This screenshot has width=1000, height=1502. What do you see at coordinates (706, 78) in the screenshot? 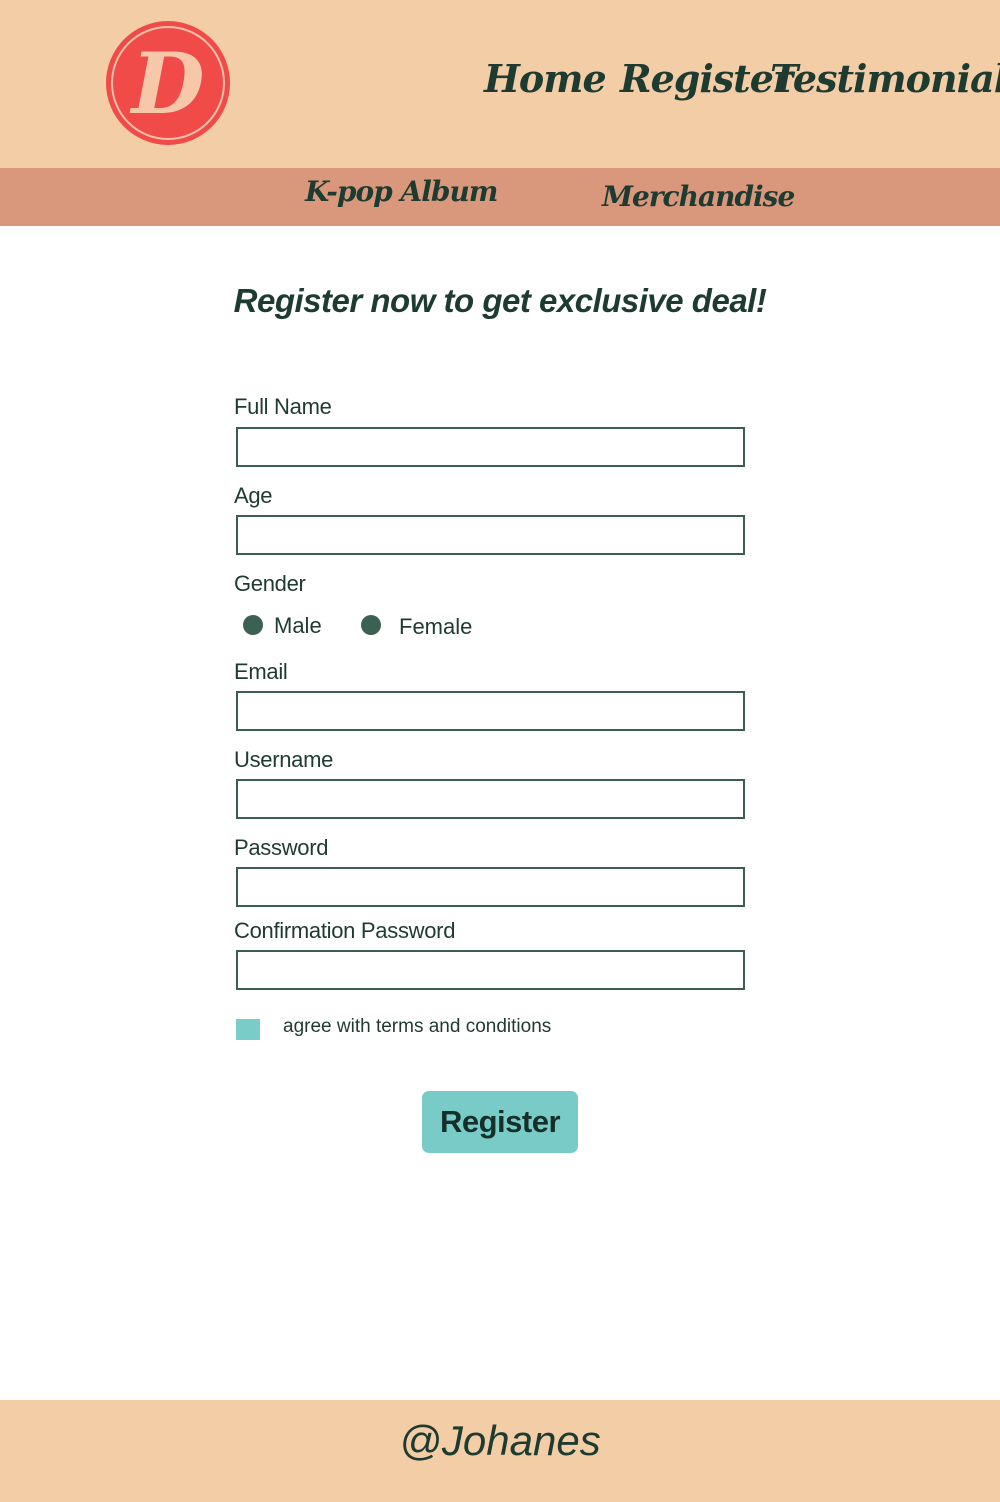
I see `nav-register-link: Register` at bounding box center [706, 78].